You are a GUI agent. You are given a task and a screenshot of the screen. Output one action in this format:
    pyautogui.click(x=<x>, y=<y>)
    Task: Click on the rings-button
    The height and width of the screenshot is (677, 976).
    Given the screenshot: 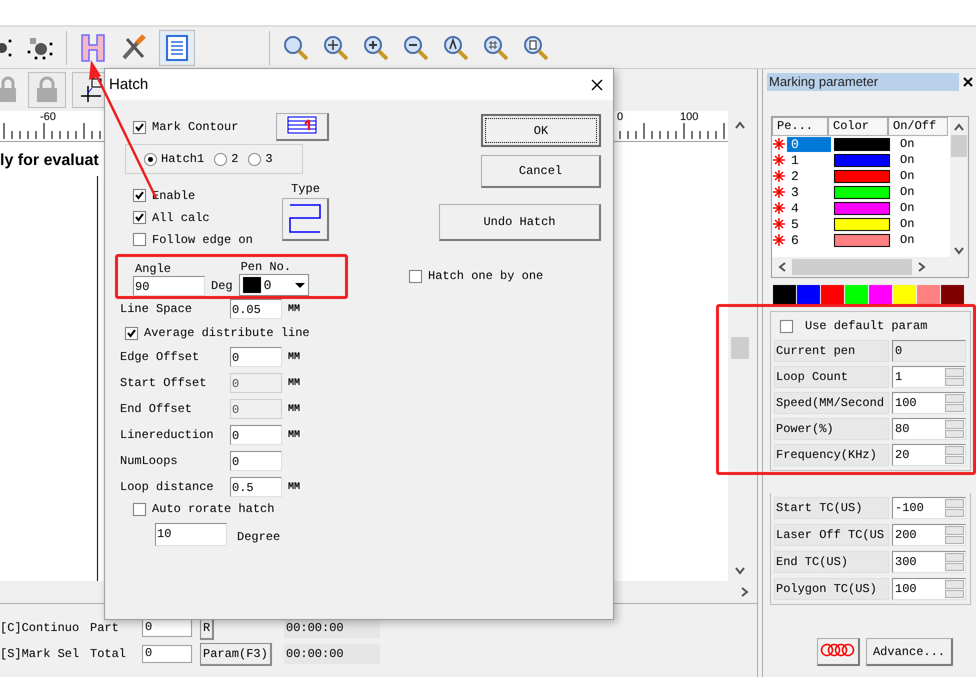 What is the action you would take?
    pyautogui.click(x=838, y=652)
    